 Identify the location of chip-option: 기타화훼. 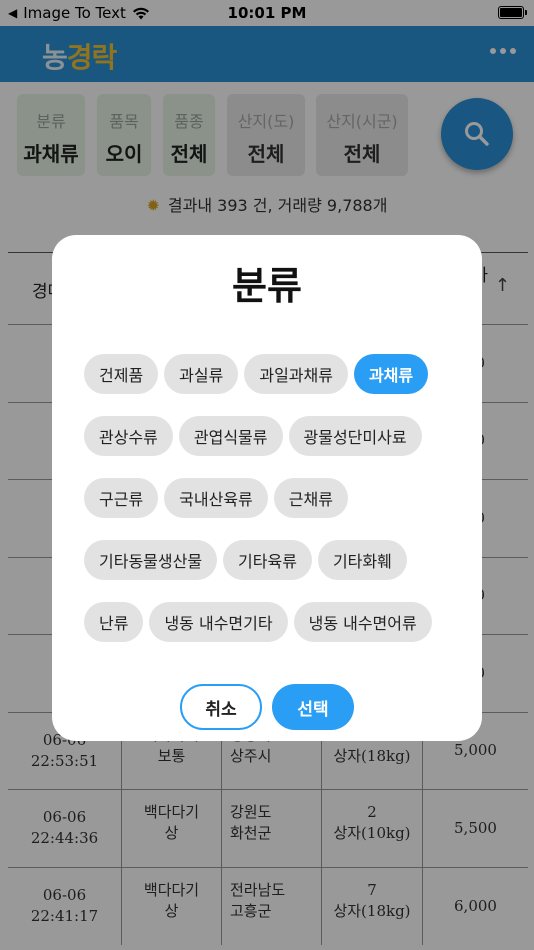
(362, 560).